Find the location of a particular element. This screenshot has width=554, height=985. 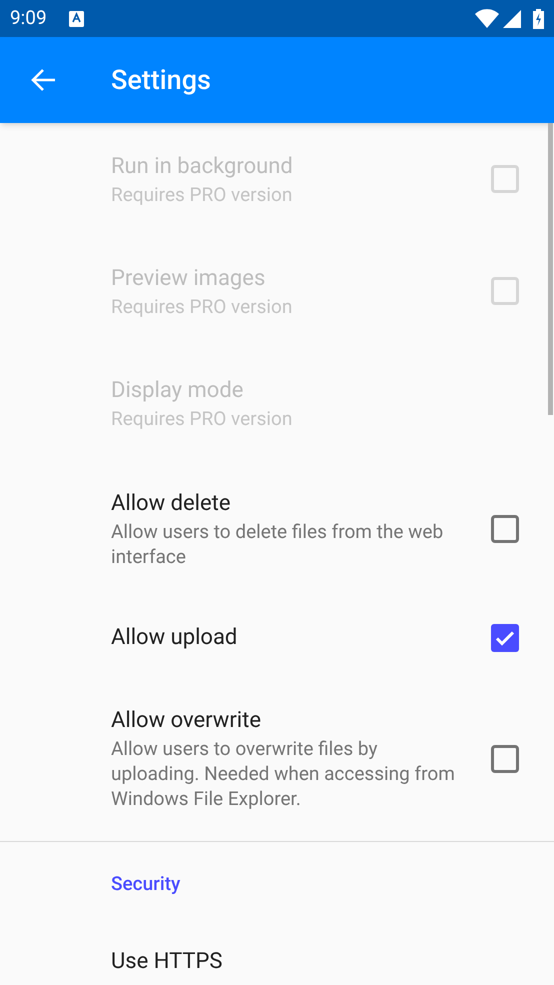

app-bar-title: Settings is located at coordinates (161, 80).